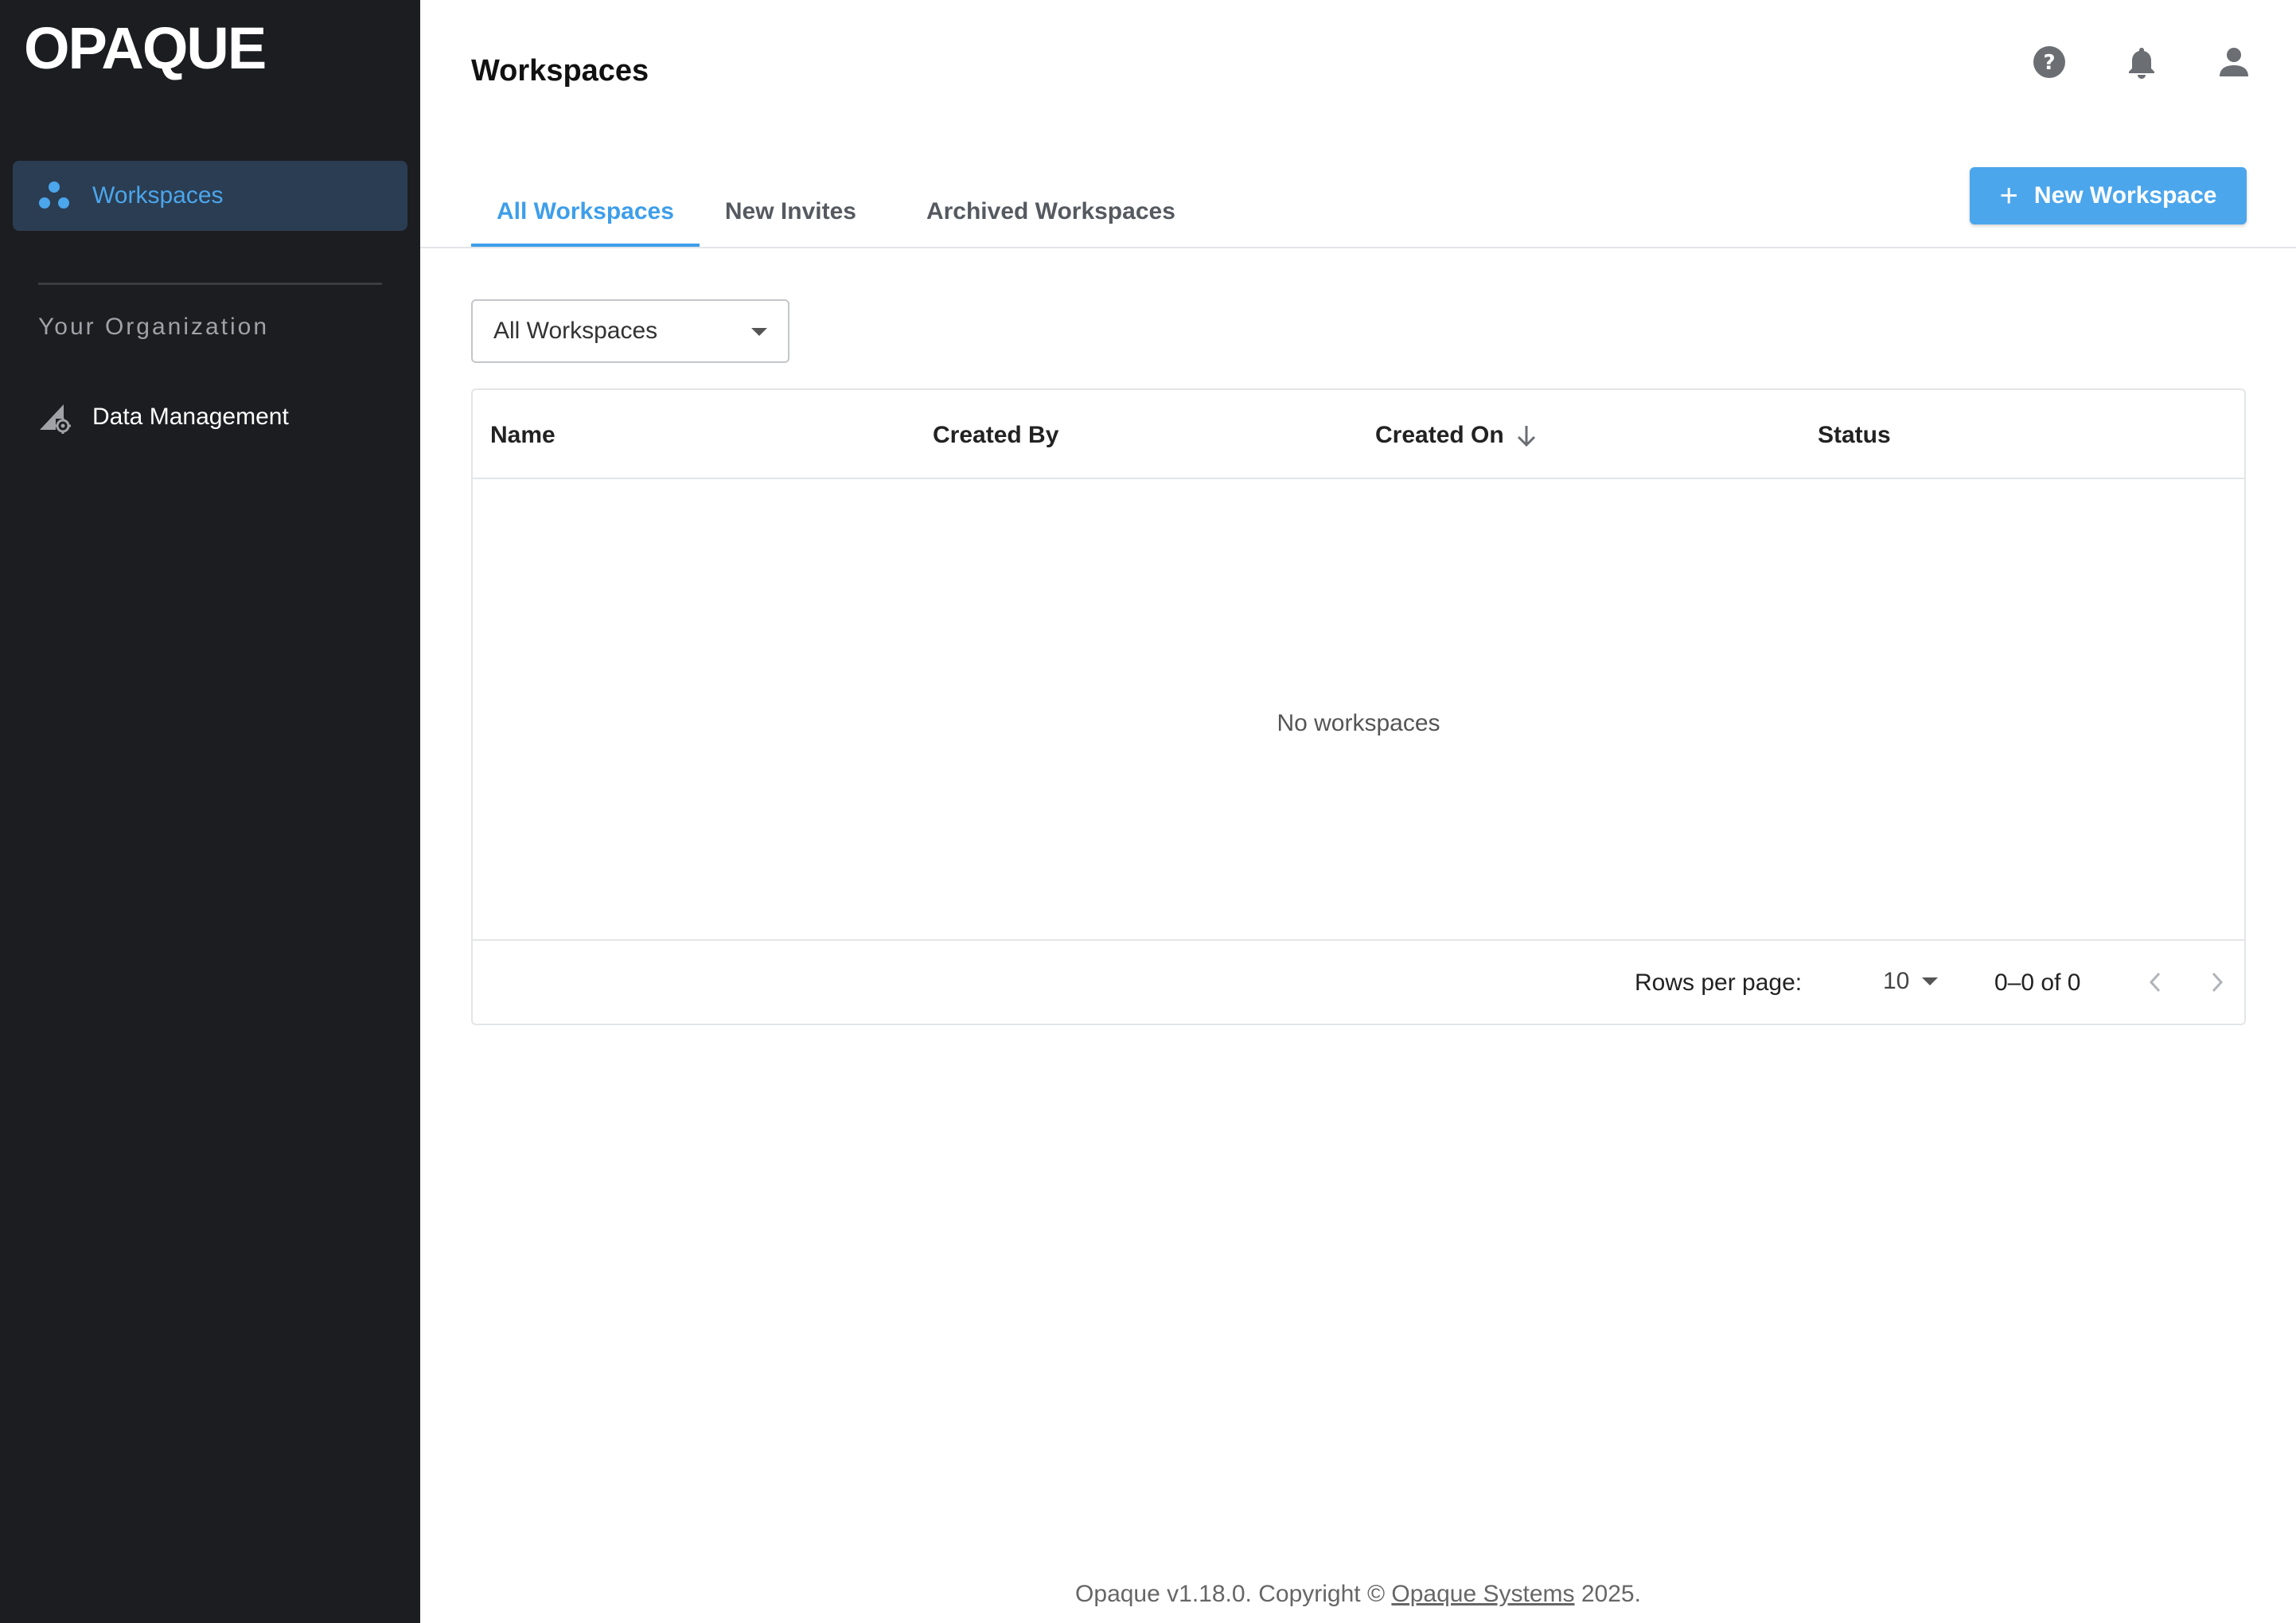 The width and height of the screenshot is (2296, 1623). Describe the element at coordinates (191, 417) in the screenshot. I see `sidebar-item-label: Data Management` at that location.